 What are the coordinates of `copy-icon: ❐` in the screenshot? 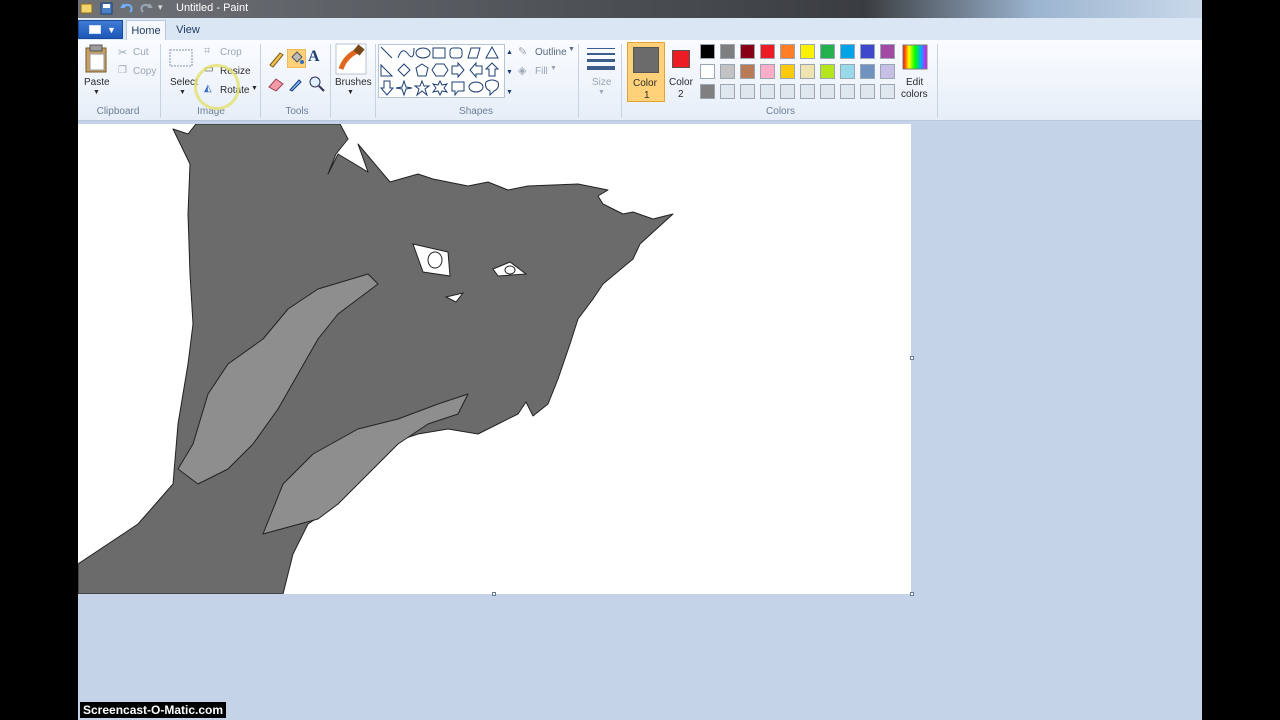 It's located at (122, 70).